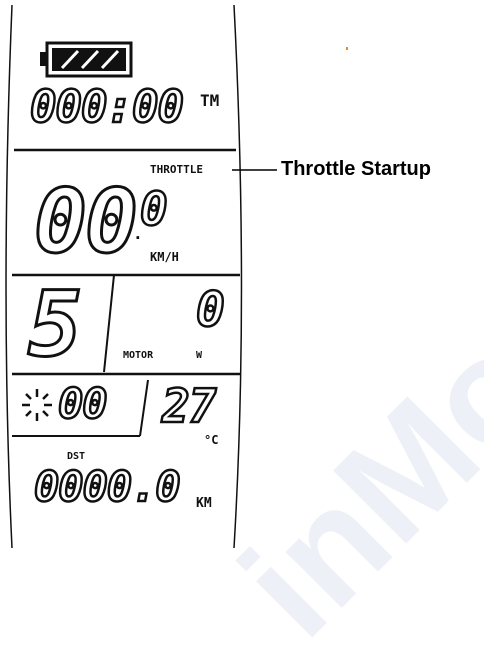 The height and width of the screenshot is (667, 484). I want to click on battery-icon, so click(86, 59).